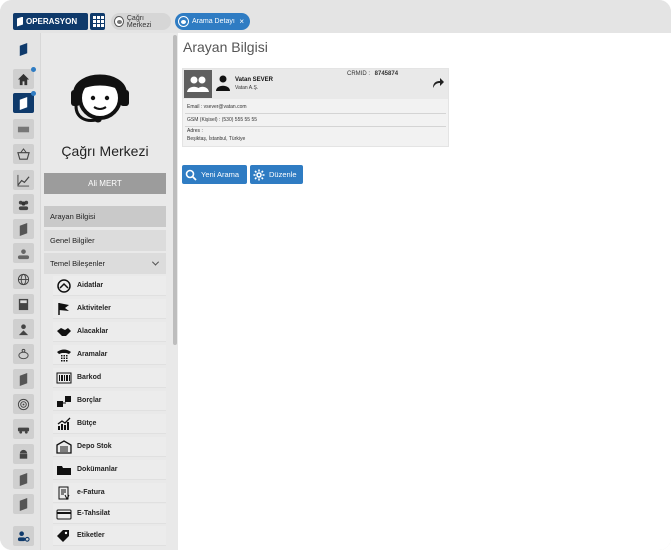 The height and width of the screenshot is (550, 671). What do you see at coordinates (20, 291) in the screenshot?
I see `icon-rail` at bounding box center [20, 291].